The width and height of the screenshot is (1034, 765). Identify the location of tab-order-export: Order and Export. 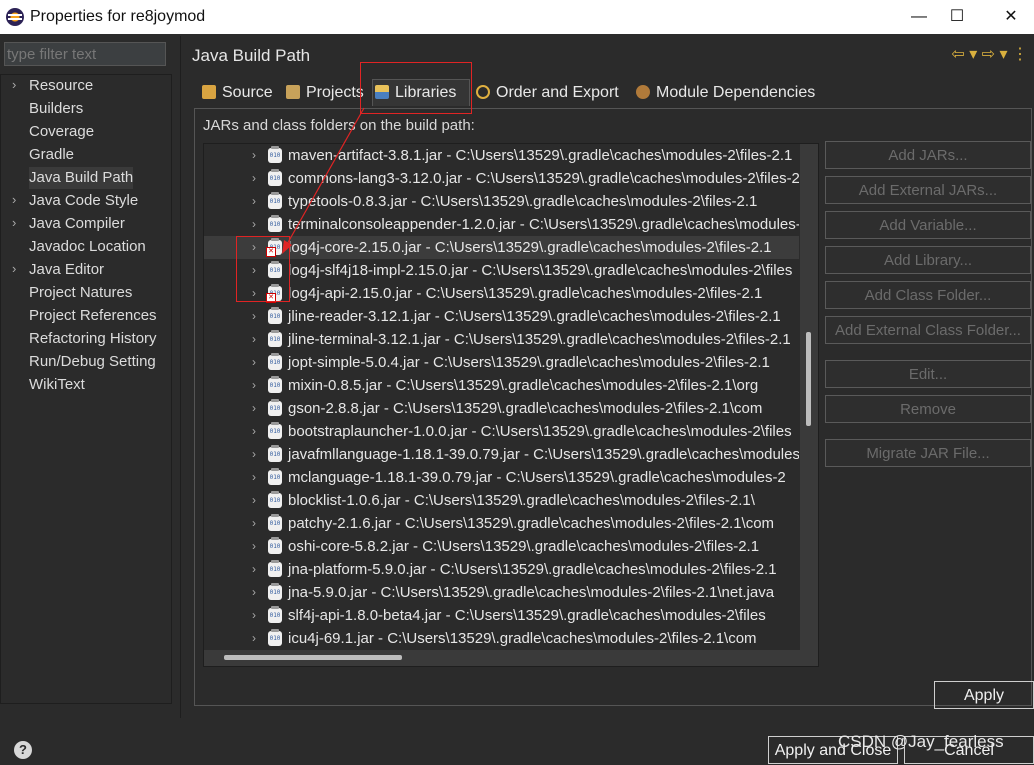
(546, 93).